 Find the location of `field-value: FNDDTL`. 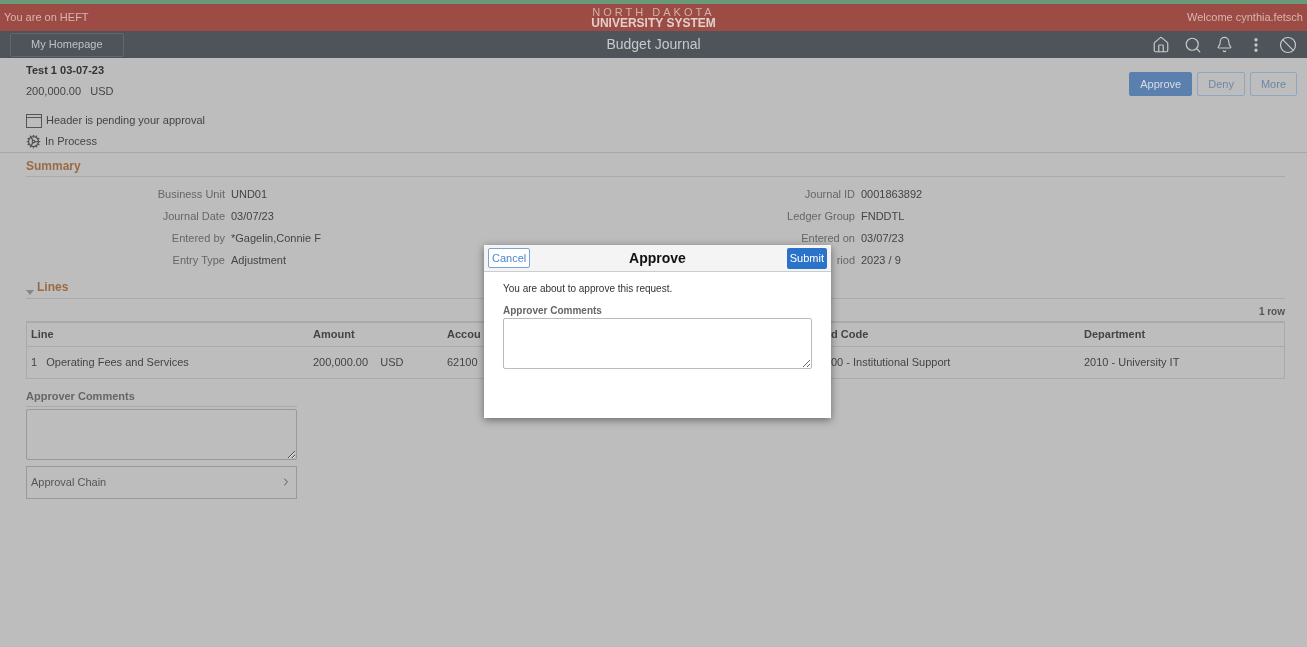

field-value: FNDDTL is located at coordinates (883, 216).